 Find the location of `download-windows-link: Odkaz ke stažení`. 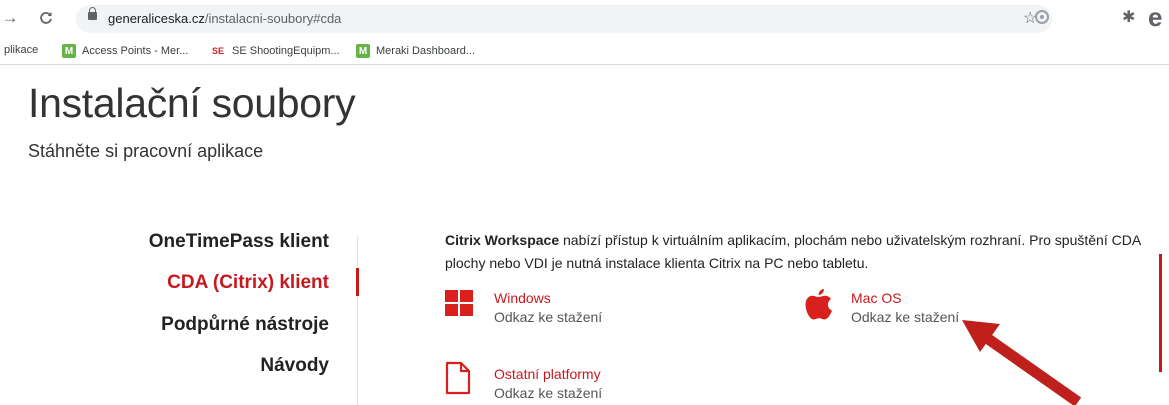

download-windows-link: Odkaz ke stažení is located at coordinates (548, 317).